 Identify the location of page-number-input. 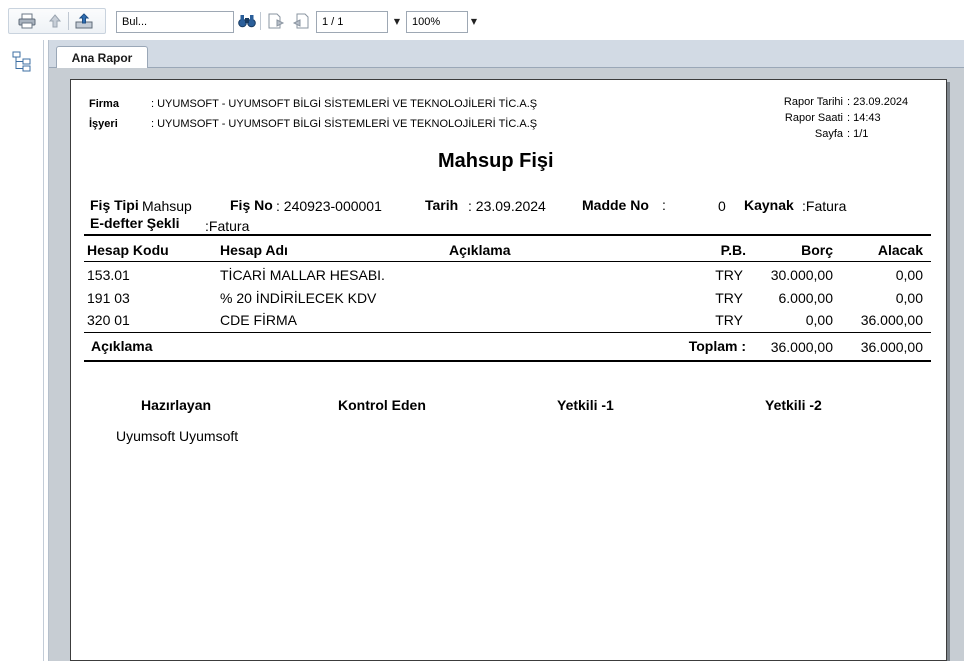
(352, 22).